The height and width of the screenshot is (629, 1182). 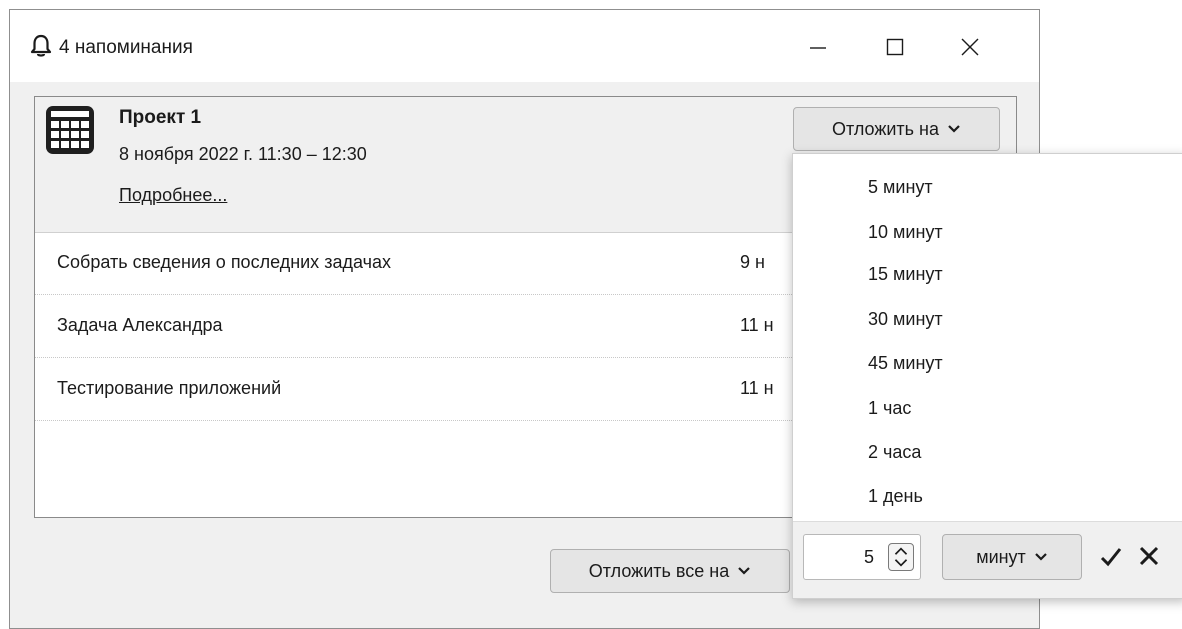 I want to click on close-window-button, so click(x=970, y=47).